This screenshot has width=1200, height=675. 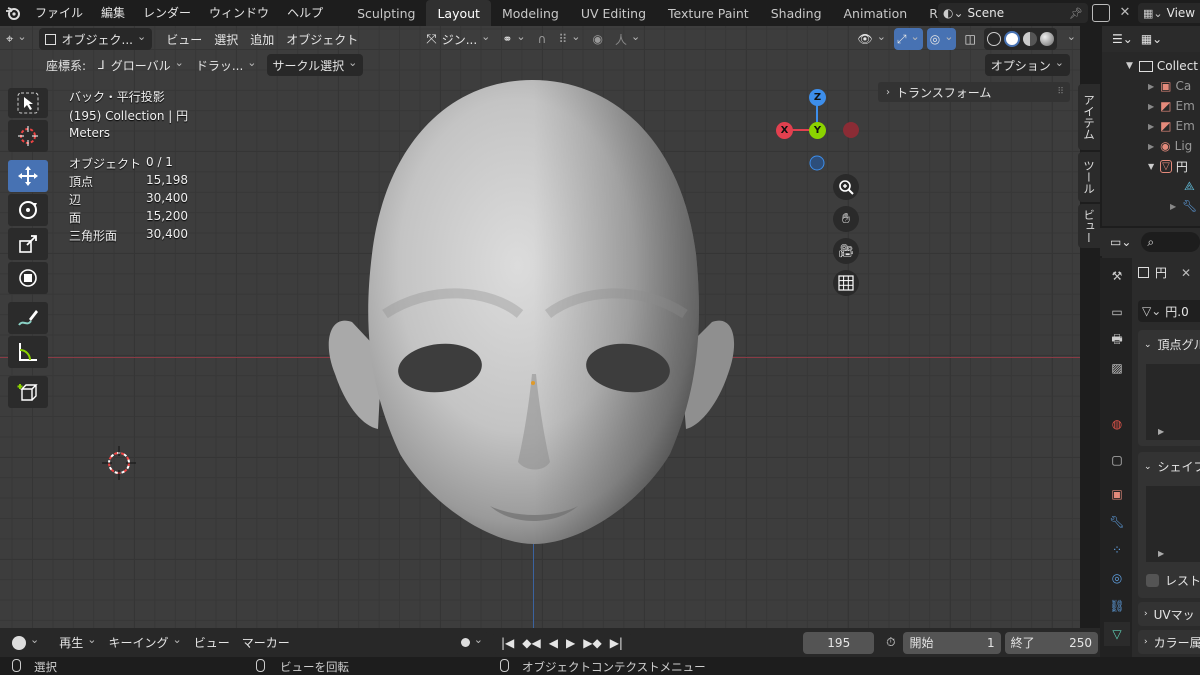 I want to click on drag-action-dropdown: サークル選択, so click(x=315, y=65).